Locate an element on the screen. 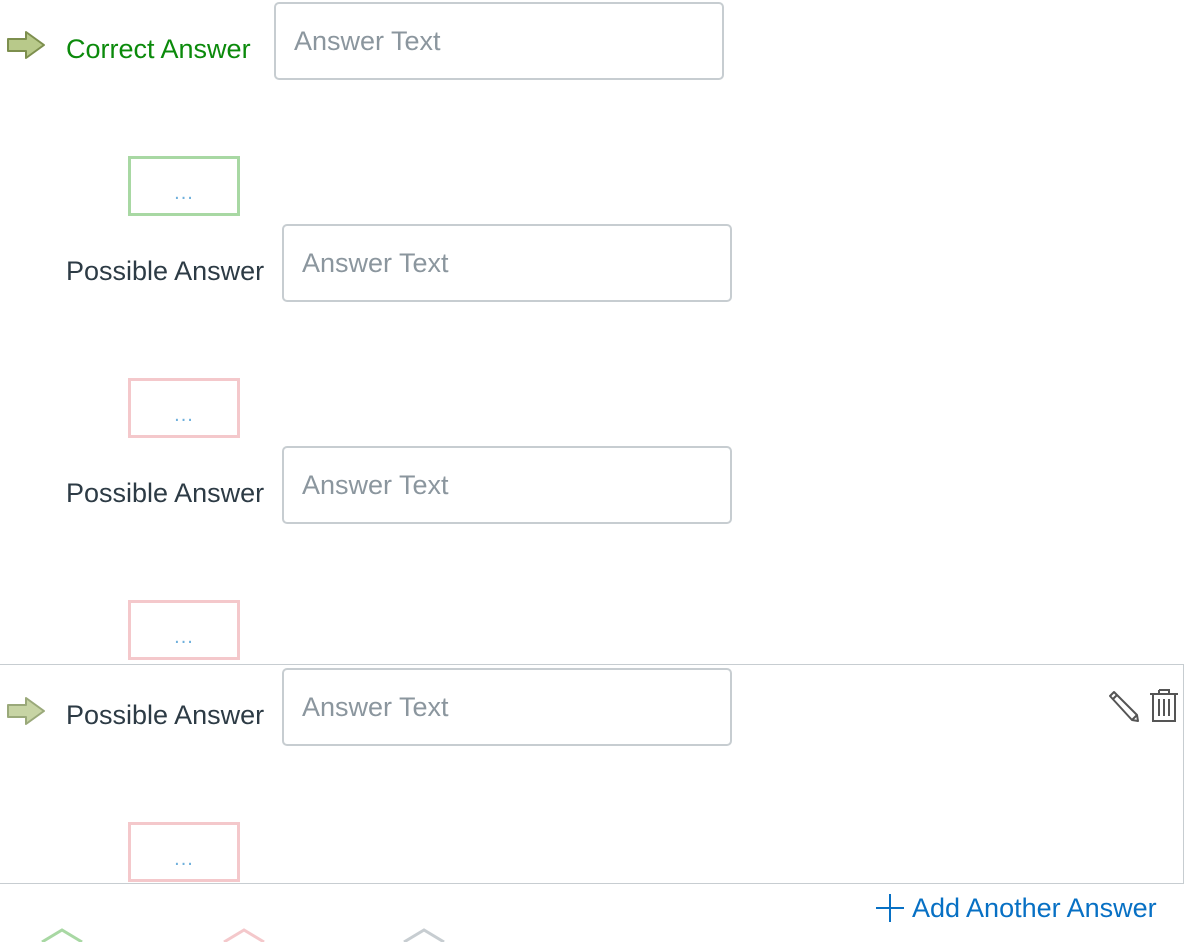 The image size is (1186, 942). add-another-answer-label: Add Another Answer is located at coordinates (1034, 907).